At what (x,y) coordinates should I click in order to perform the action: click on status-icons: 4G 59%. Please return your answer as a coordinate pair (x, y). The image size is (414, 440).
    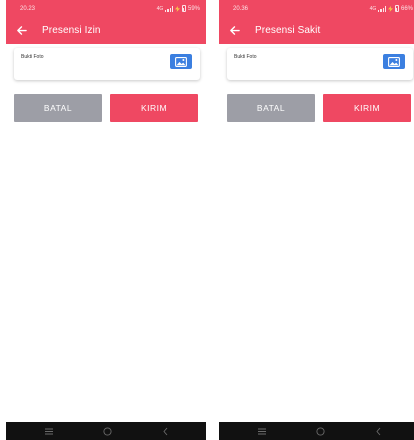
    Looking at the image, I should click on (178, 8).